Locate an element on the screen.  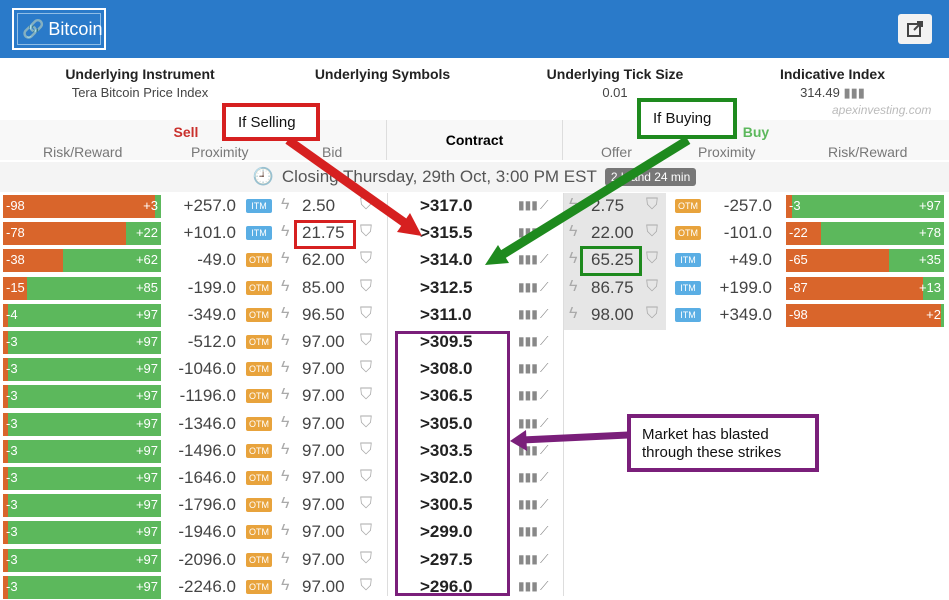
blasted-arrow is located at coordinates (575, 437).